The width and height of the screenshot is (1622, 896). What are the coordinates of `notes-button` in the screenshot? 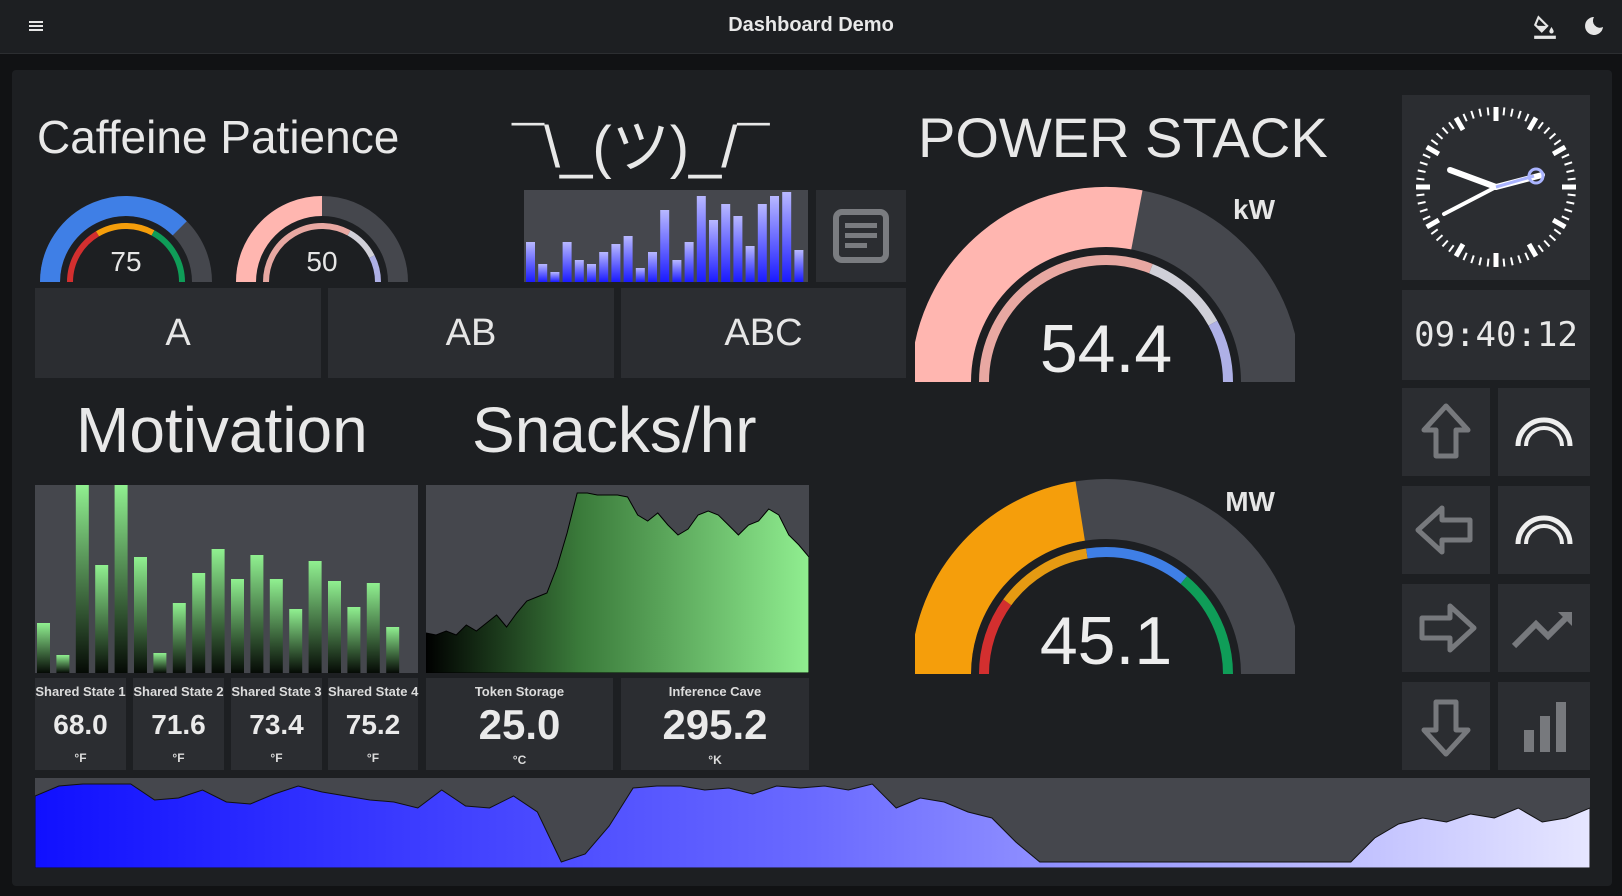 It's located at (861, 236).